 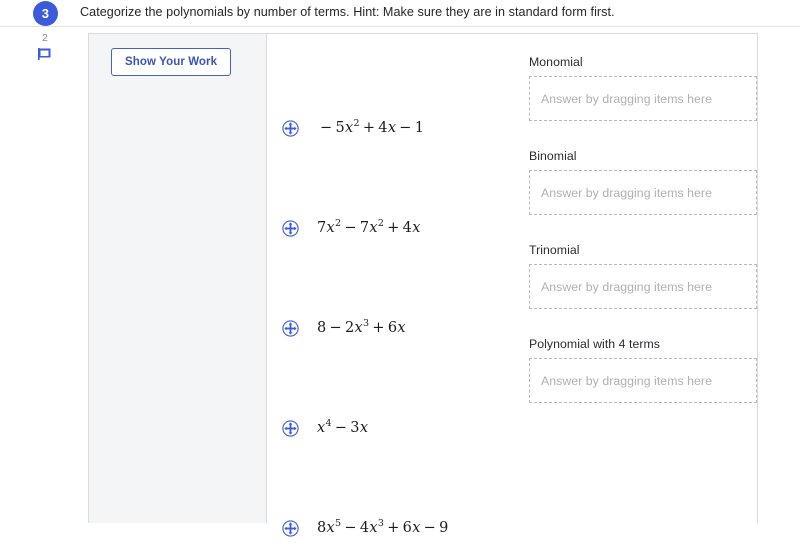 What do you see at coordinates (44, 275) in the screenshot?
I see `question-gutter: 2` at bounding box center [44, 275].